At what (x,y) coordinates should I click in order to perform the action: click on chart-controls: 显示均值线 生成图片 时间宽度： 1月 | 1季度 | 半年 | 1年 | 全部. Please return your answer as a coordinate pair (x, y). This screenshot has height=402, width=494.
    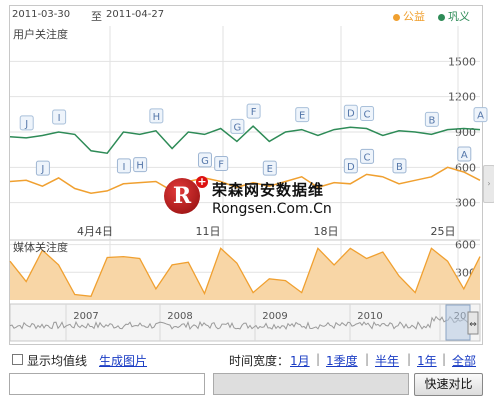
    Looking at the image, I should click on (245, 361).